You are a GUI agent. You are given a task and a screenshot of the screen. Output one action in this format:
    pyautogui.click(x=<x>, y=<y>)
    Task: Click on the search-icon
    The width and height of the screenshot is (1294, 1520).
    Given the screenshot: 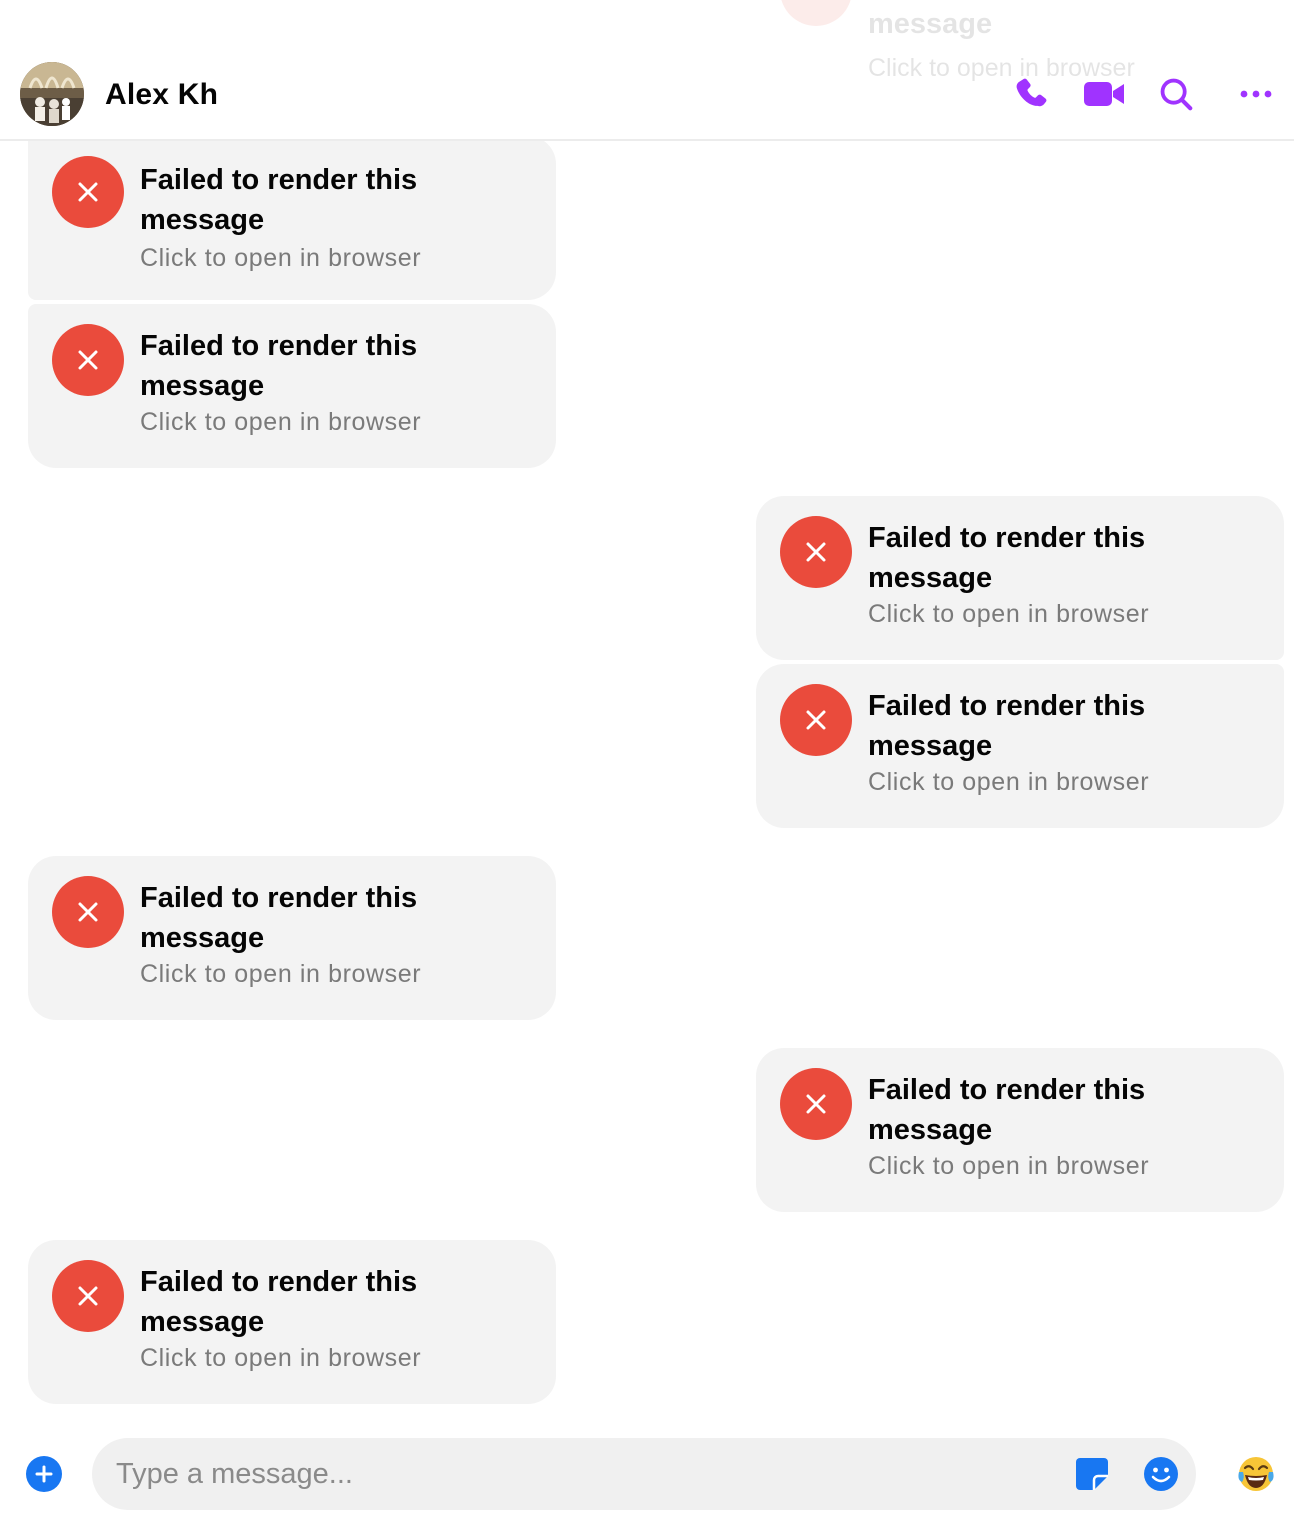 What is the action you would take?
    pyautogui.click(x=1176, y=94)
    